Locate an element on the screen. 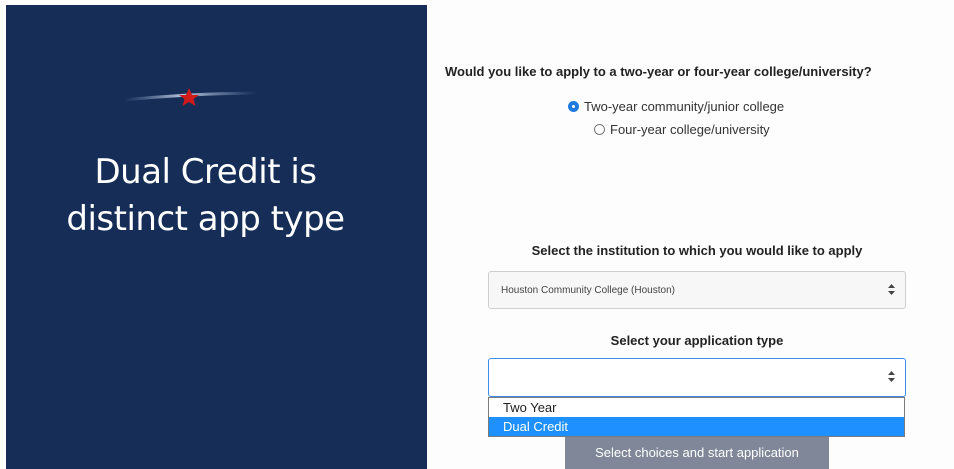 This screenshot has width=954, height=469. radio-option-four-year: Four-year college/university is located at coordinates (682, 129).